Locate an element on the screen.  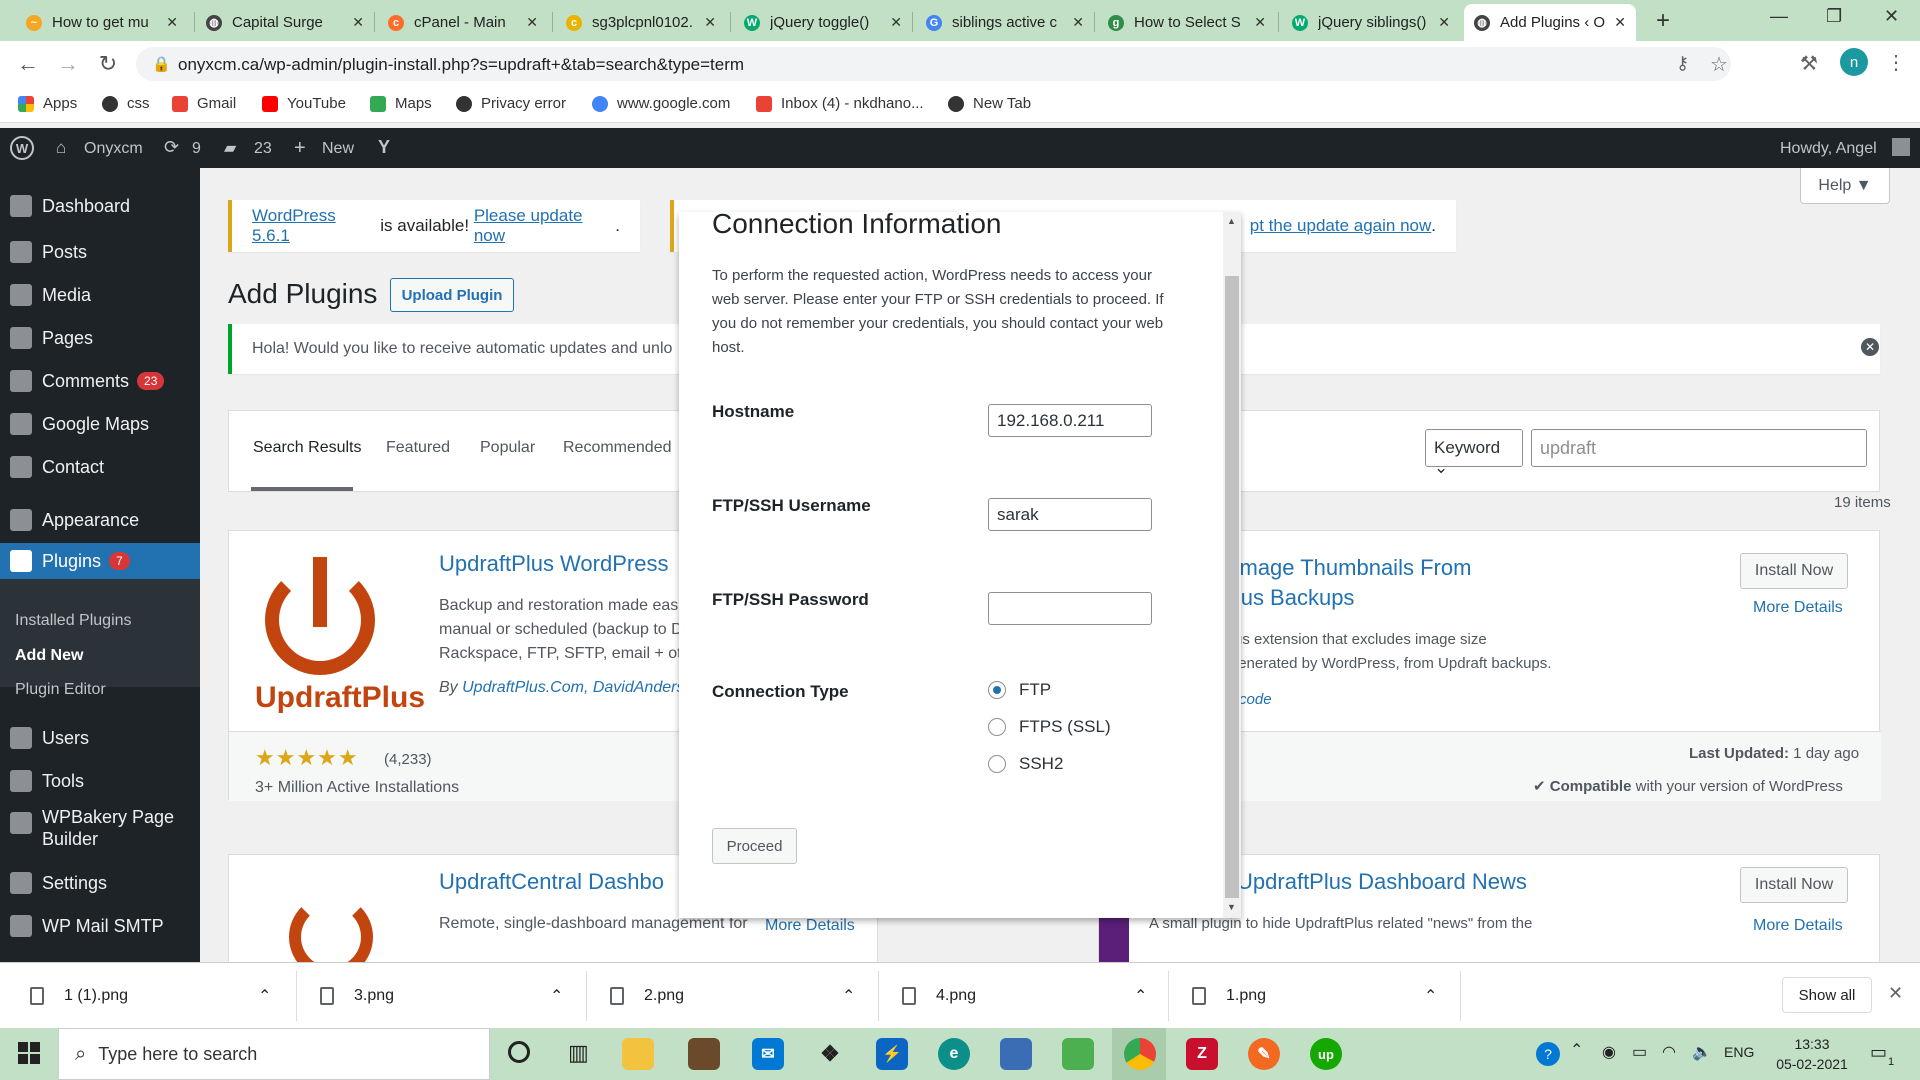
menu-google-maps: Google Maps is located at coordinates (100, 424).